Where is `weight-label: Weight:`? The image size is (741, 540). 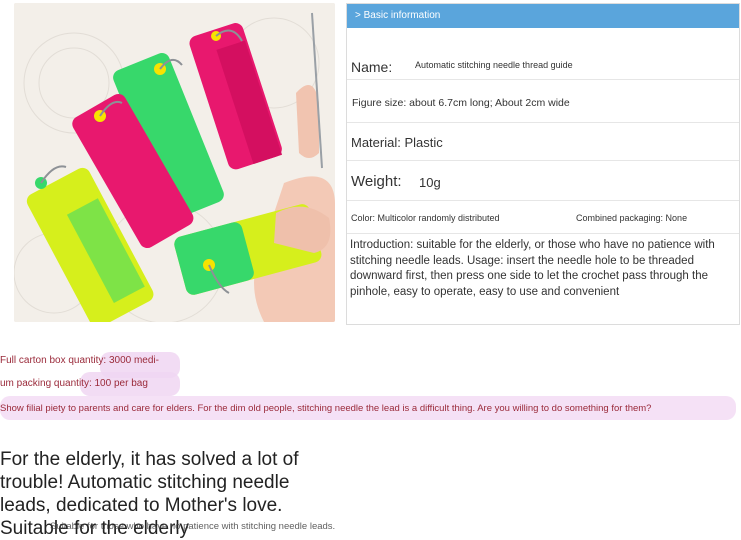 weight-label: Weight: is located at coordinates (376, 181).